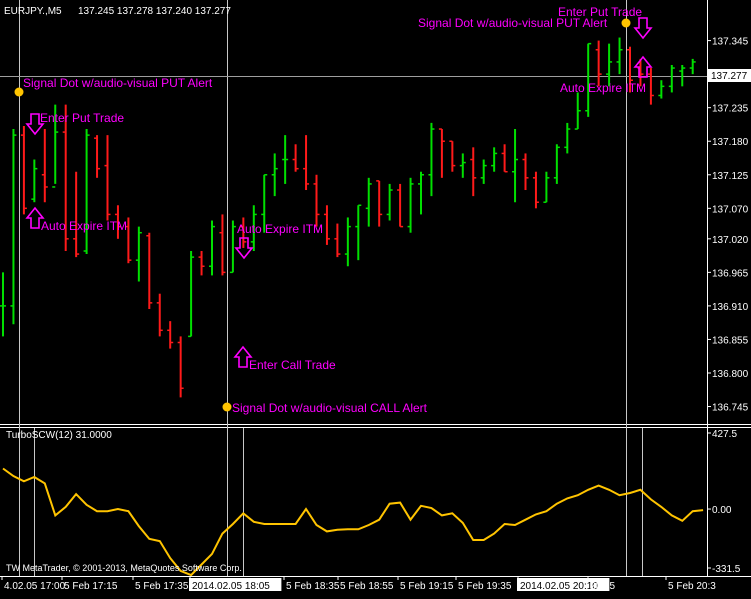 The image size is (751, 599). I want to click on indicator-tick-label: -331.5, so click(726, 569).